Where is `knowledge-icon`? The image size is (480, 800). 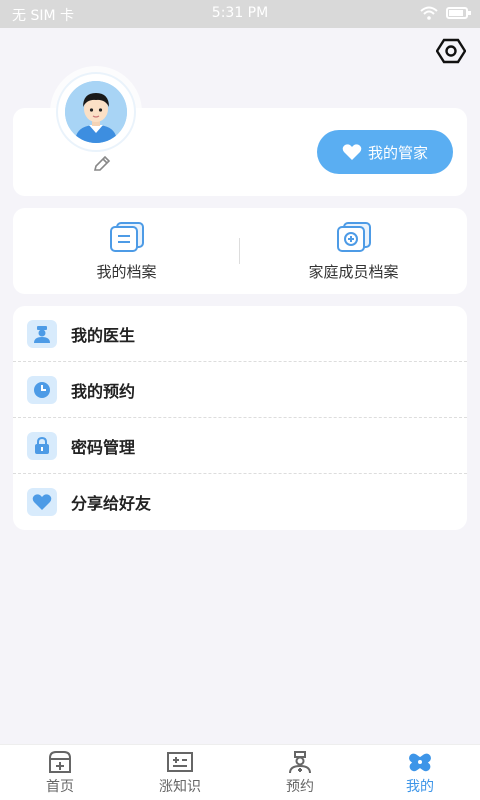
knowledge-icon is located at coordinates (180, 761).